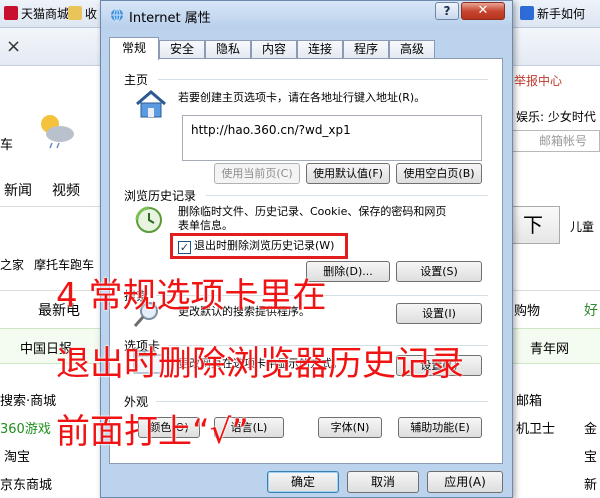 This screenshot has width=600, height=498. I want to click on next-button: 下, so click(533, 225).